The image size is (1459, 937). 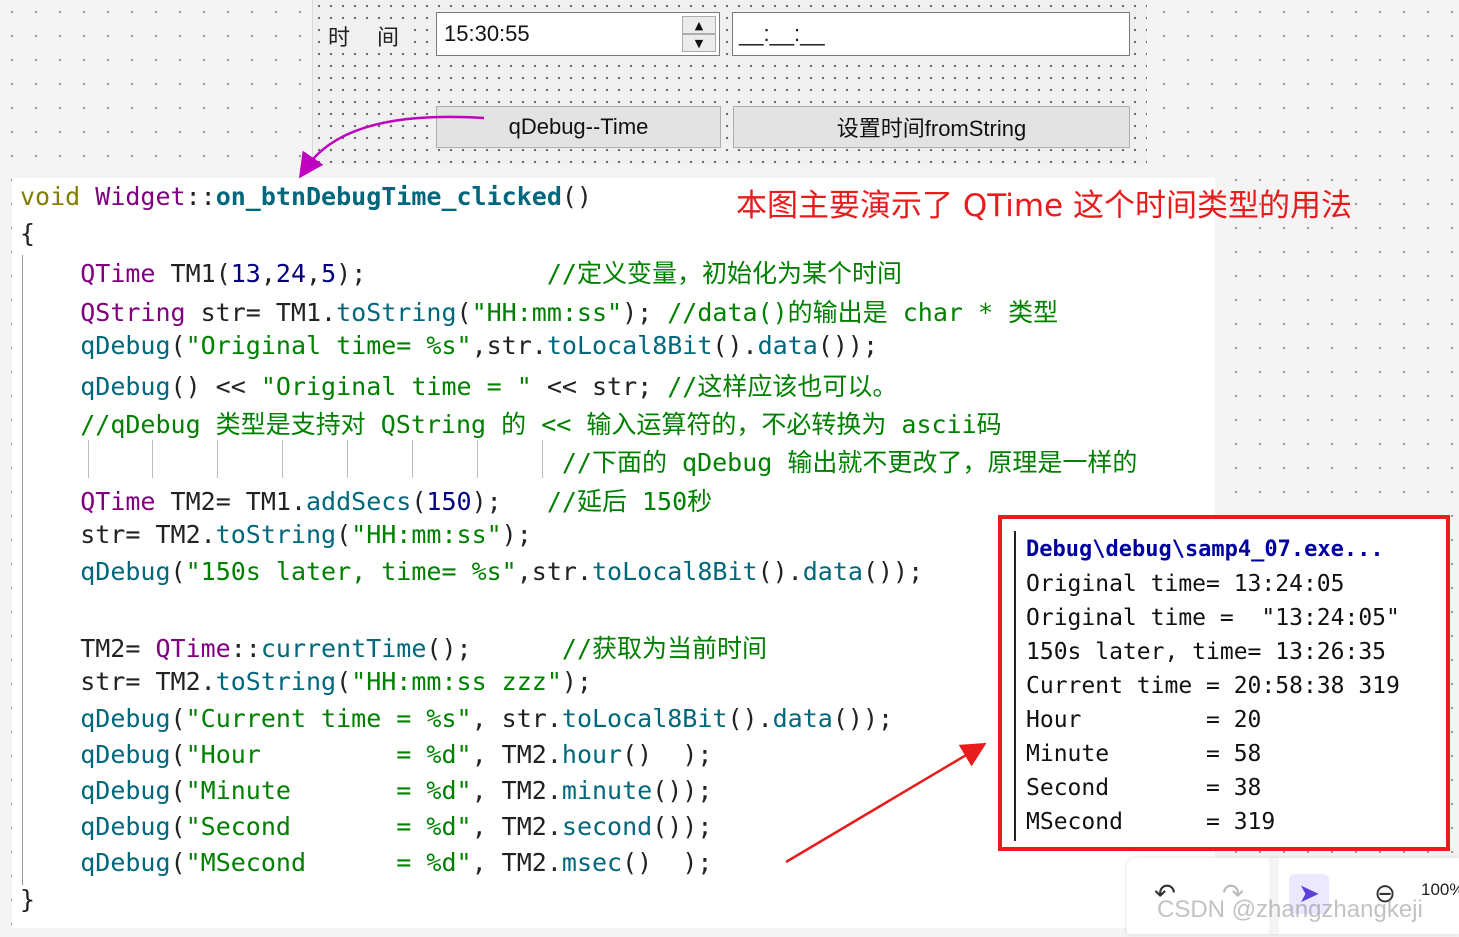 I want to click on code-token: "Hour = %d", so click(x=328, y=754).